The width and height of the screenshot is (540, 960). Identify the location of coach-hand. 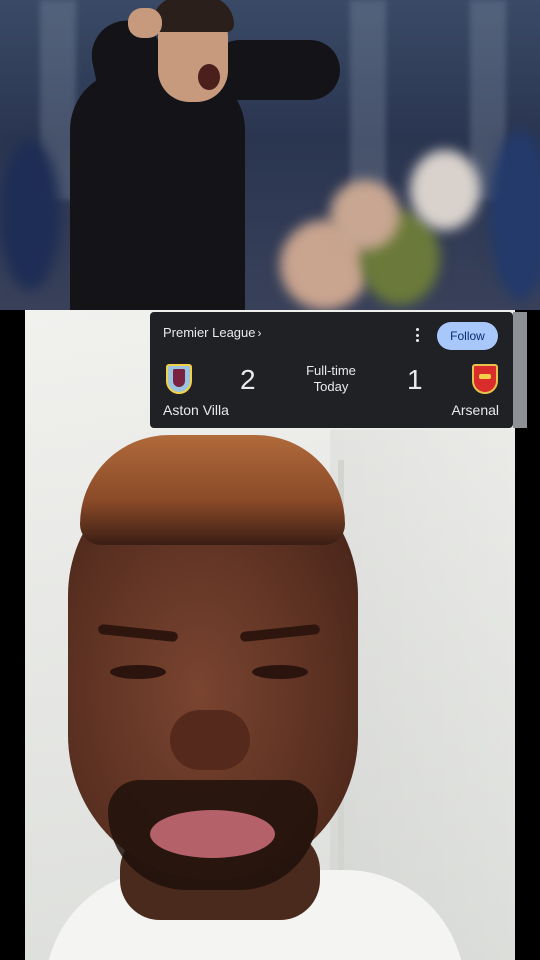
(145, 23).